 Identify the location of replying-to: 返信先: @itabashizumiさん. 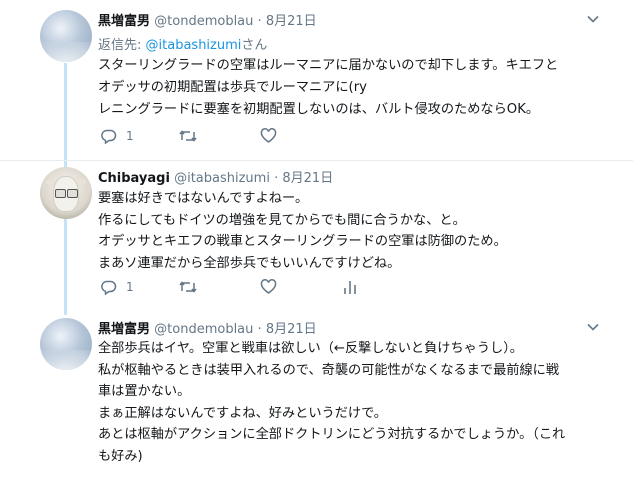
(182, 43).